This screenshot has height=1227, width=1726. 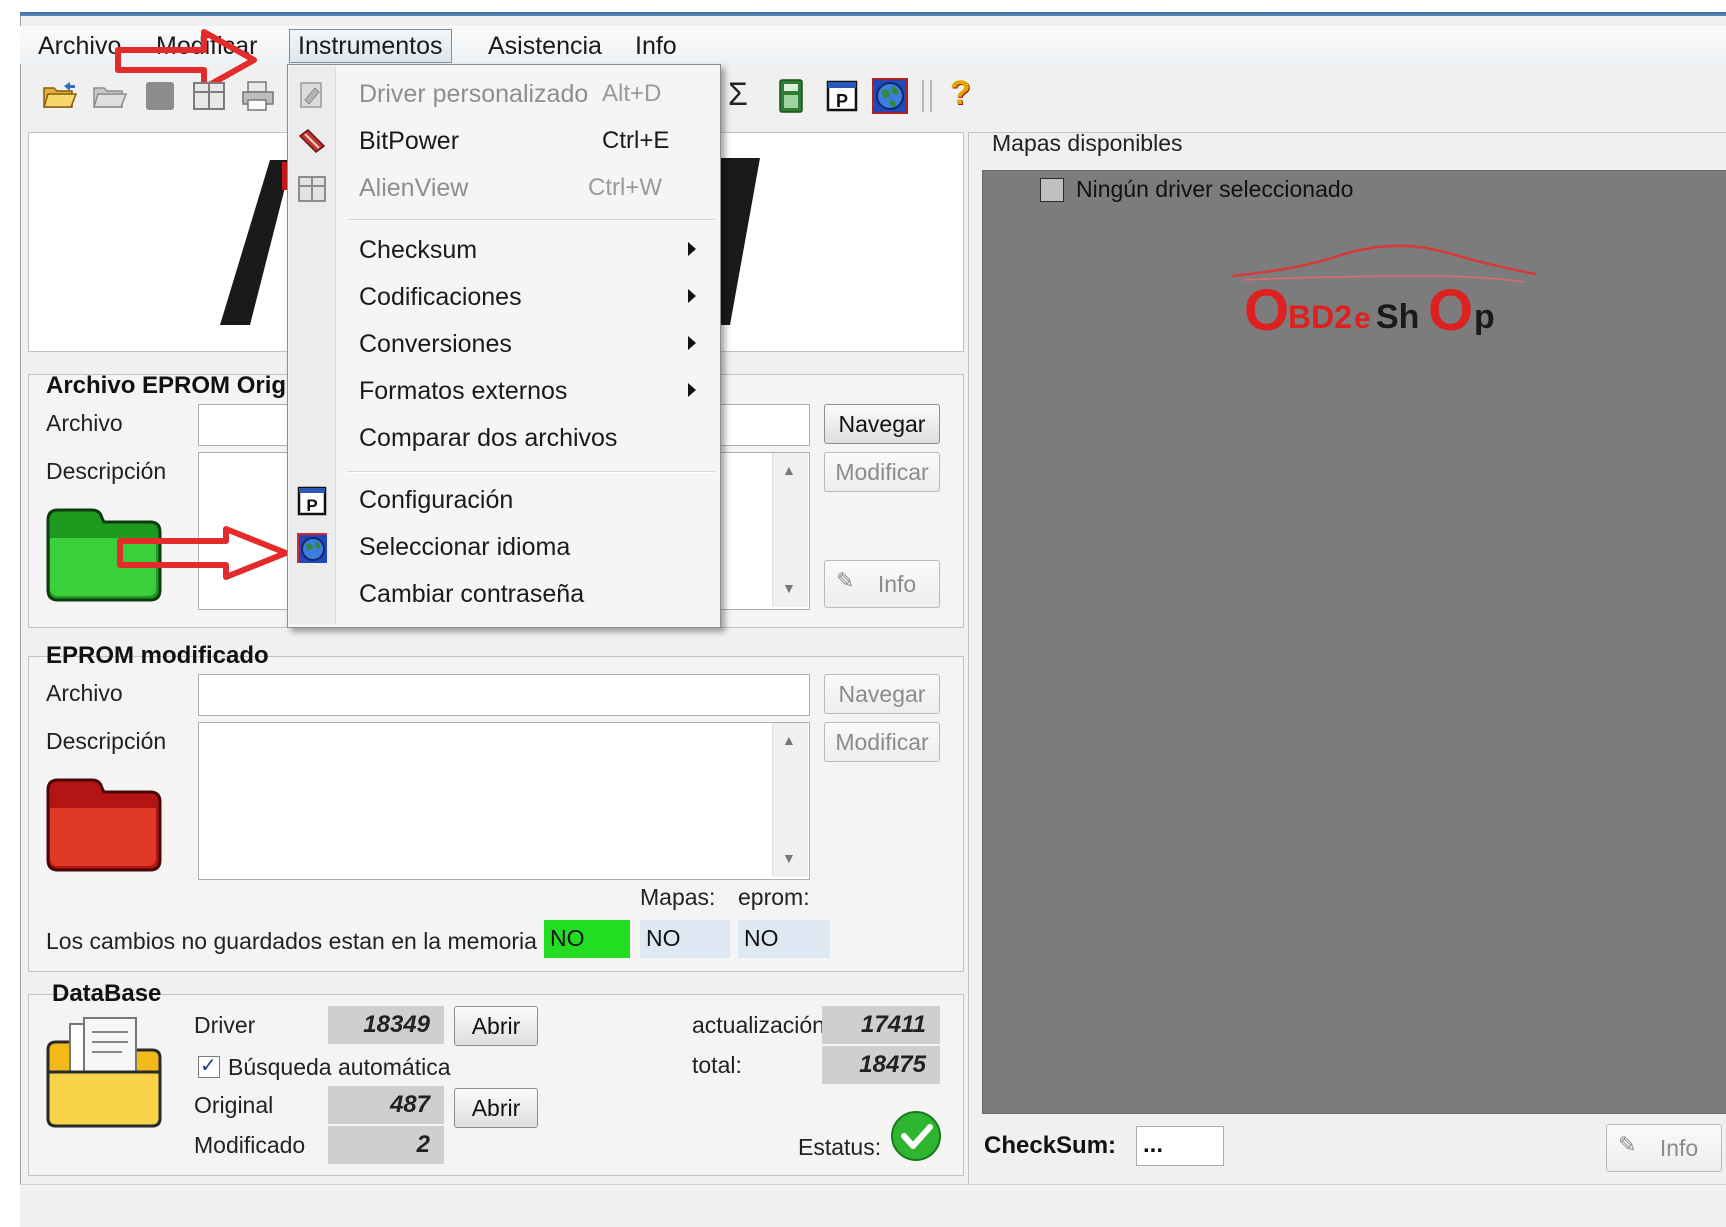 I want to click on unsaved-flag-1: NO, so click(x=587, y=939).